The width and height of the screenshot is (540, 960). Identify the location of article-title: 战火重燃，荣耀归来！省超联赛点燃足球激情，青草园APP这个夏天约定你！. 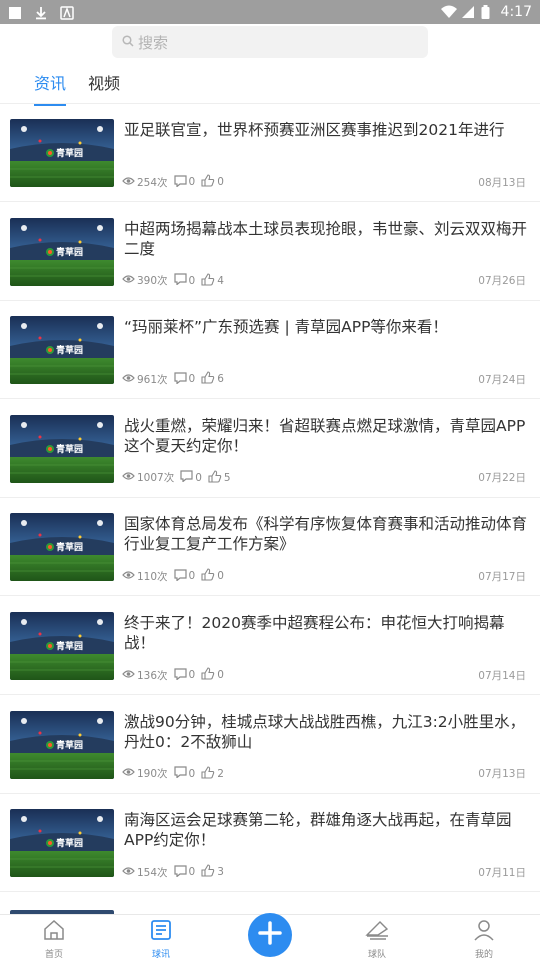
(325, 435).